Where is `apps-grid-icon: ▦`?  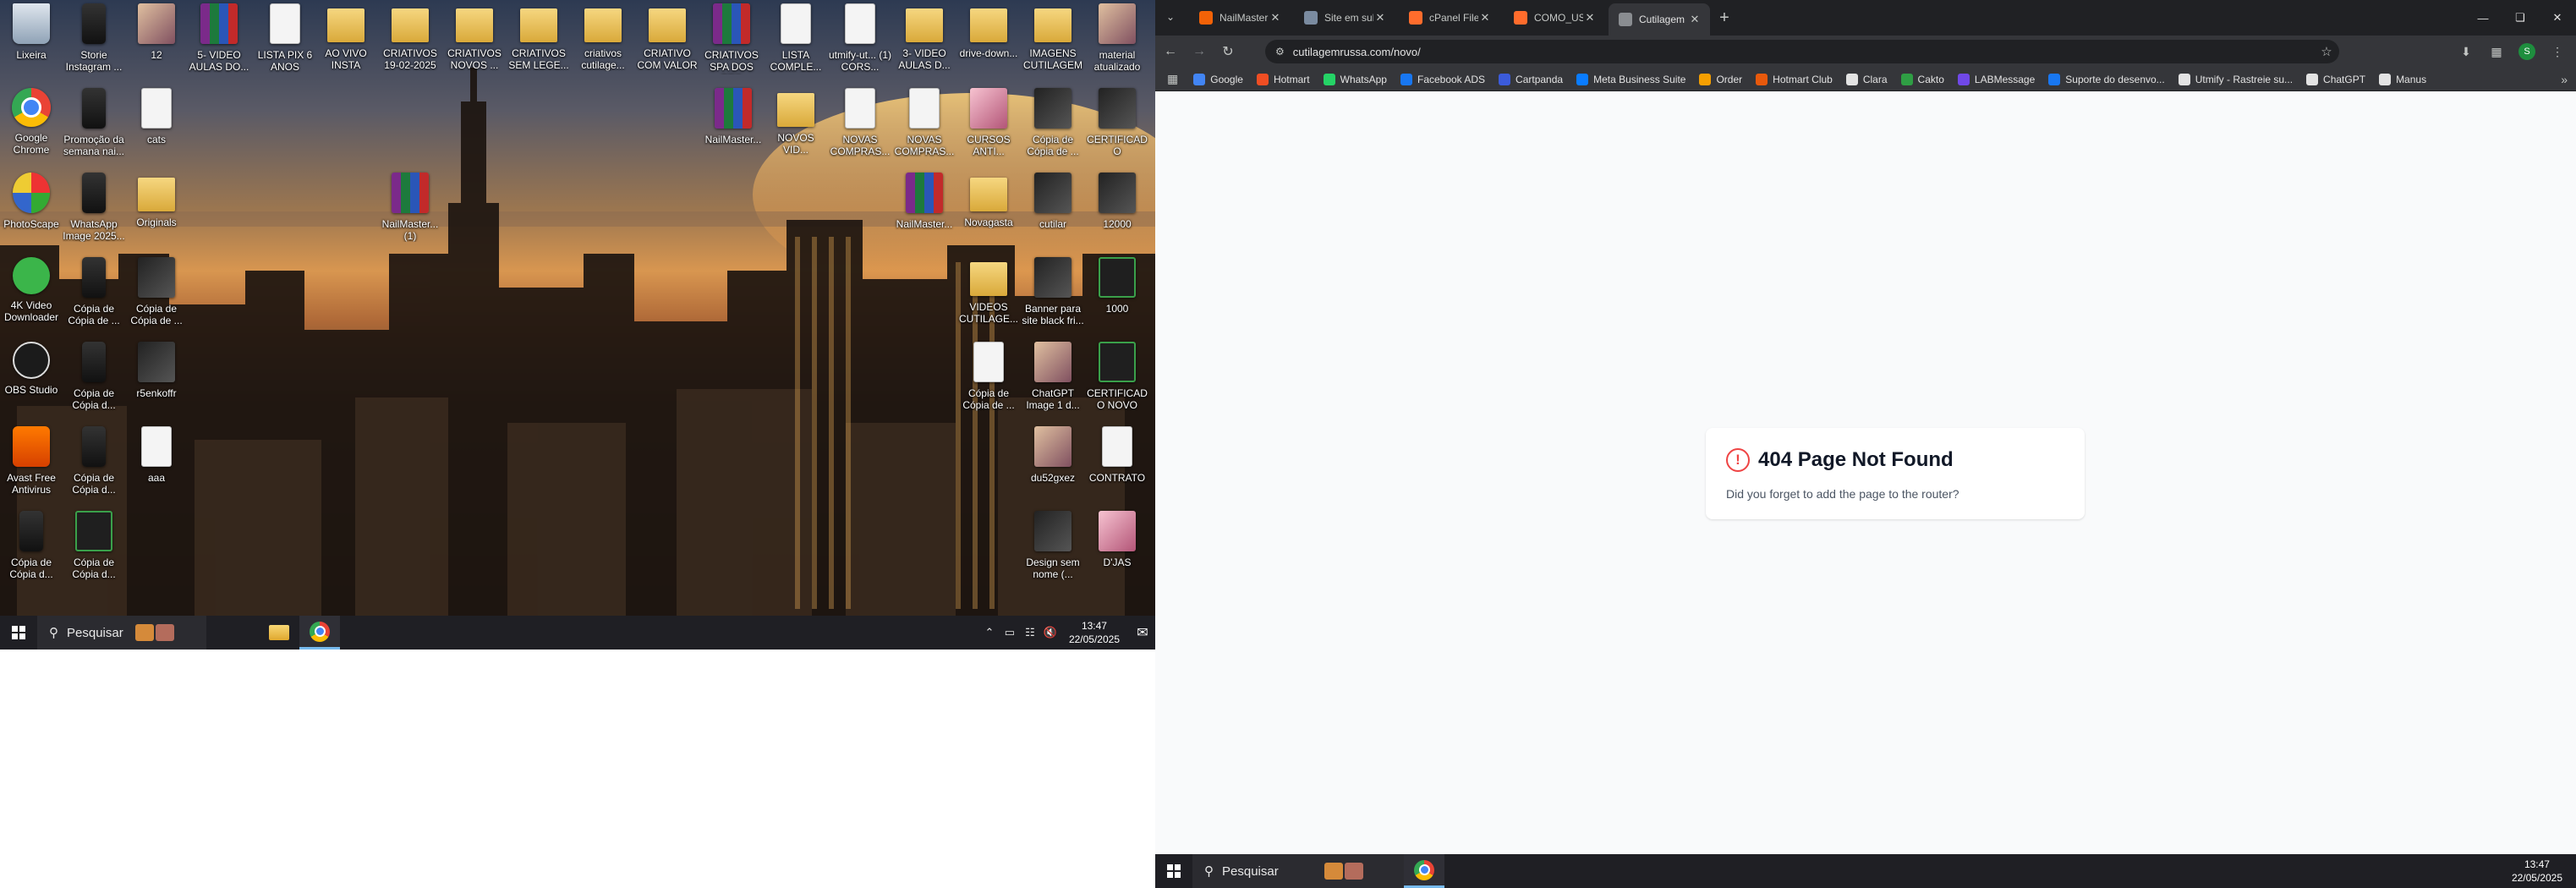 apps-grid-icon: ▦ is located at coordinates (1173, 80).